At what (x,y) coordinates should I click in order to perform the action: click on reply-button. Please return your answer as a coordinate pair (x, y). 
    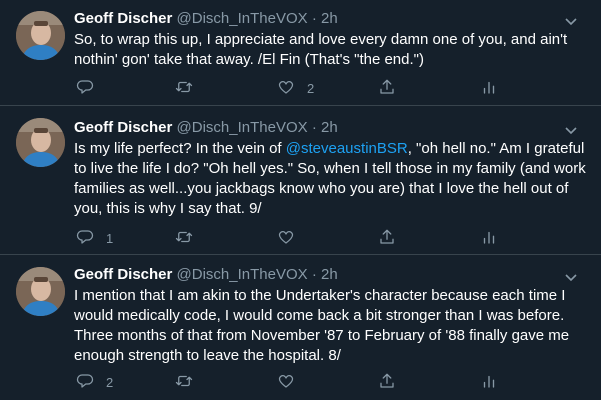
    Looking at the image, I should click on (91, 88).